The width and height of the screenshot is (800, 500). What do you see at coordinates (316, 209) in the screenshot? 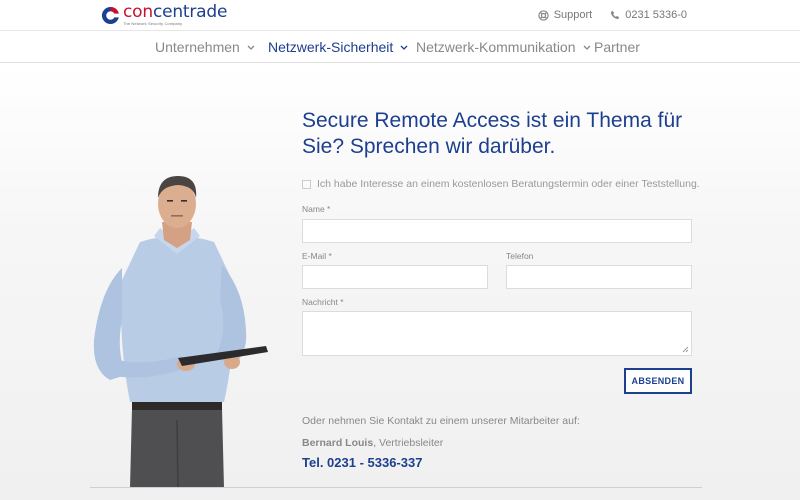
I see `name-label: Name *` at bounding box center [316, 209].